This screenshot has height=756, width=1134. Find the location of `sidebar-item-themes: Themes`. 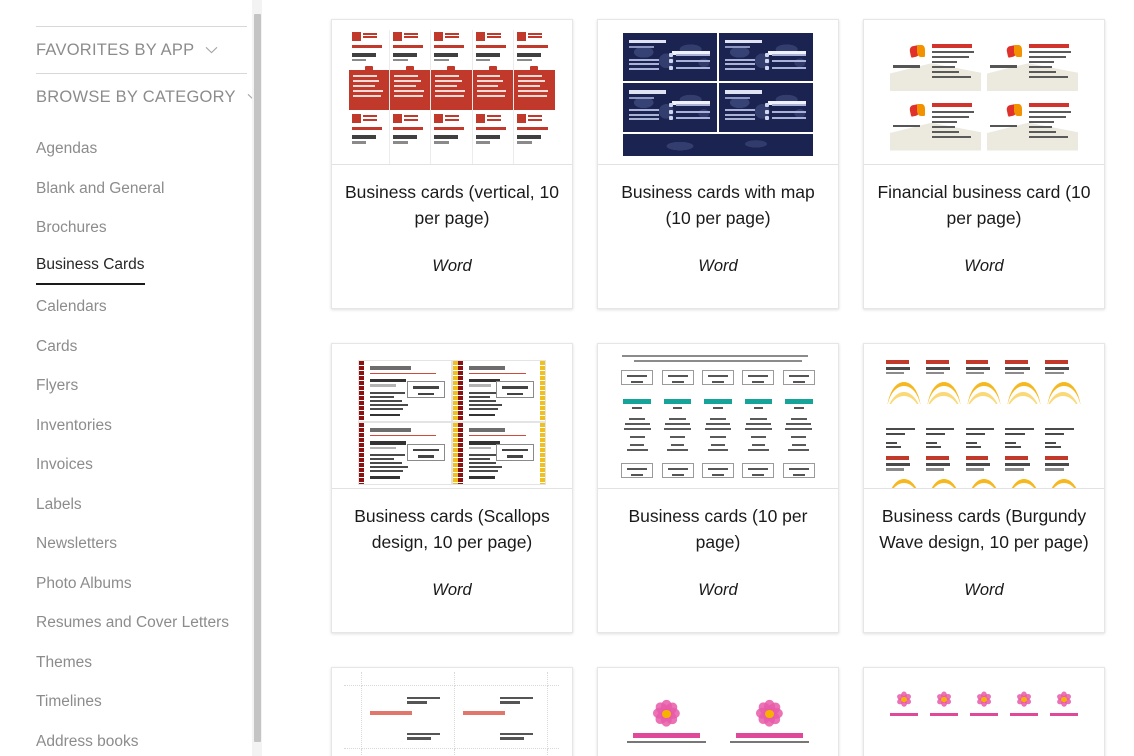

sidebar-item-themes: Themes is located at coordinates (149, 663).